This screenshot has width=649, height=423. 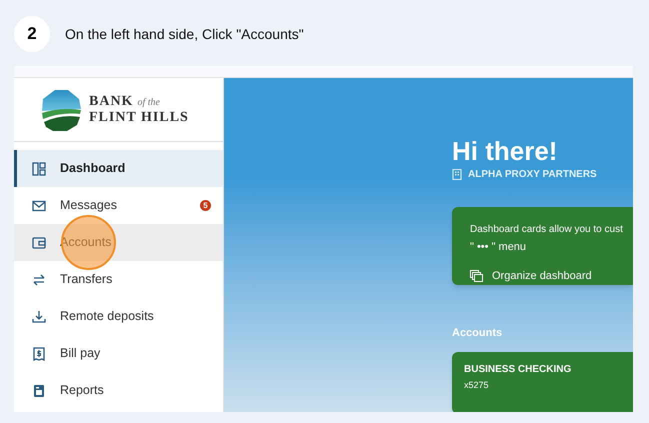 I want to click on building-icon, so click(x=457, y=174).